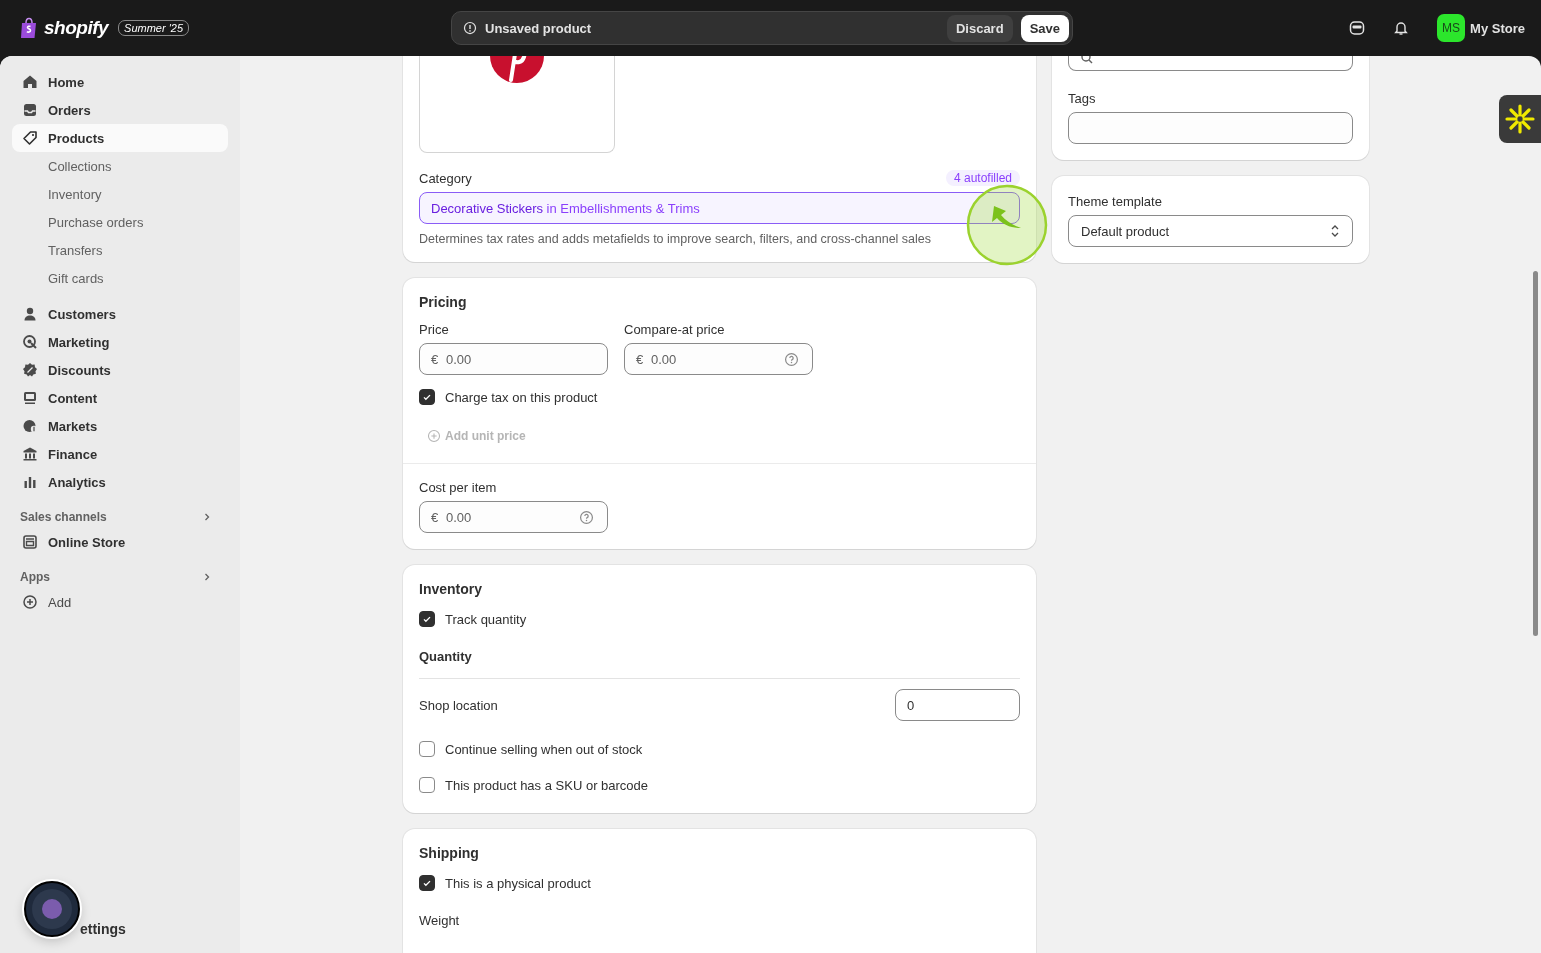 The height and width of the screenshot is (953, 1541). Describe the element at coordinates (1210, 128) in the screenshot. I see `tags-field` at that location.